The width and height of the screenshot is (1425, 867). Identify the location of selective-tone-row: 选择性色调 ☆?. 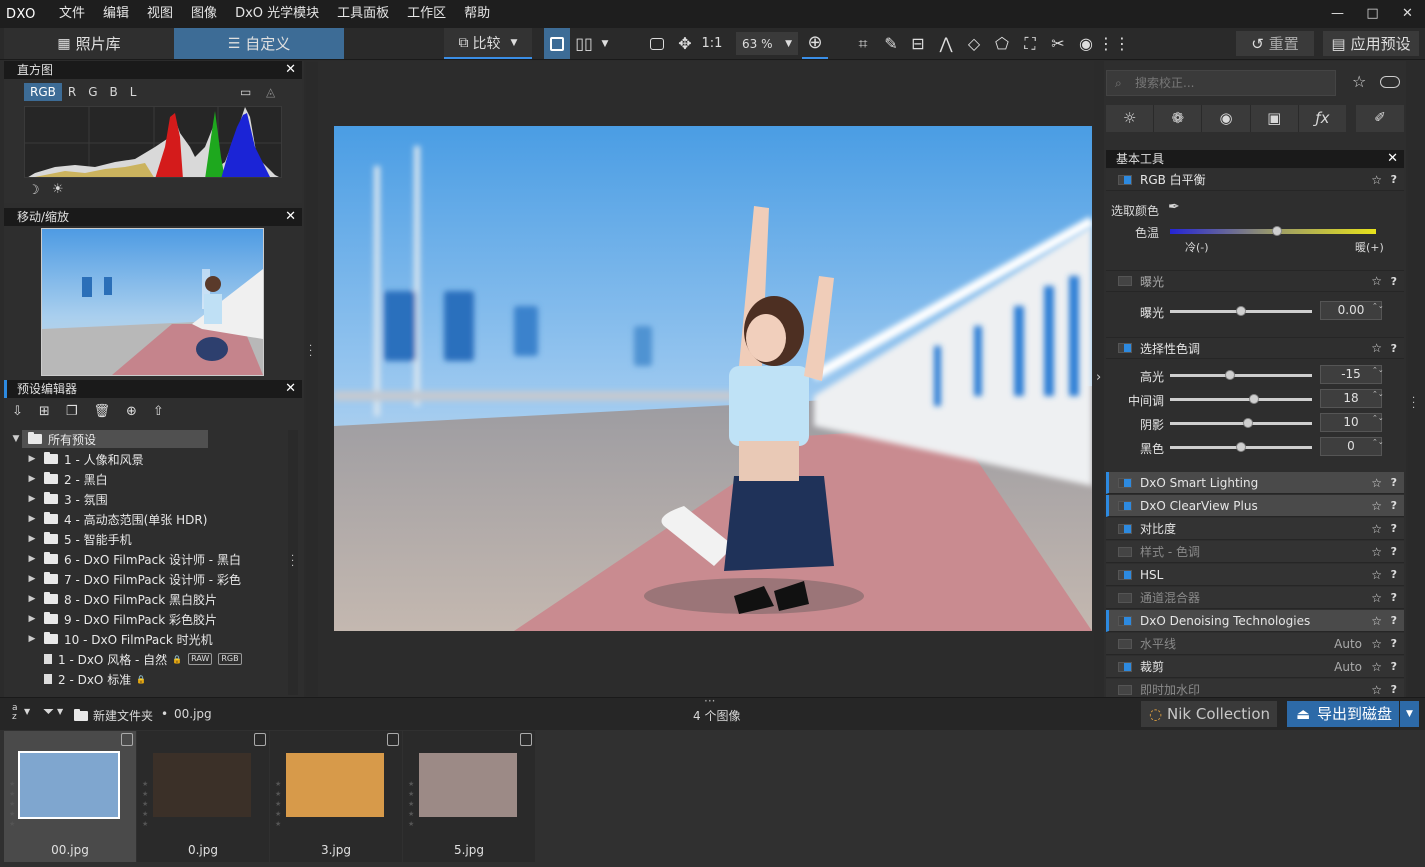
(1255, 348).